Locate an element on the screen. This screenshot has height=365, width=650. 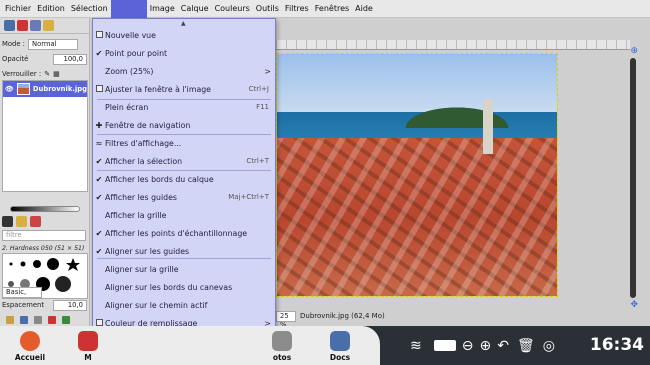
help-lifebuoy-icon: ◎ is located at coordinates (549, 346).